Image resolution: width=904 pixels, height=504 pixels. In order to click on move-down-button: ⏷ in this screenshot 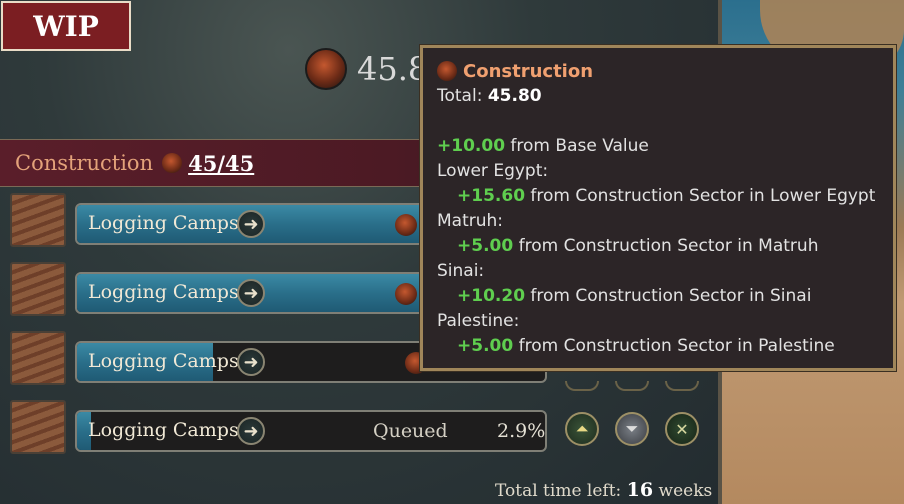, I will do `click(632, 429)`.